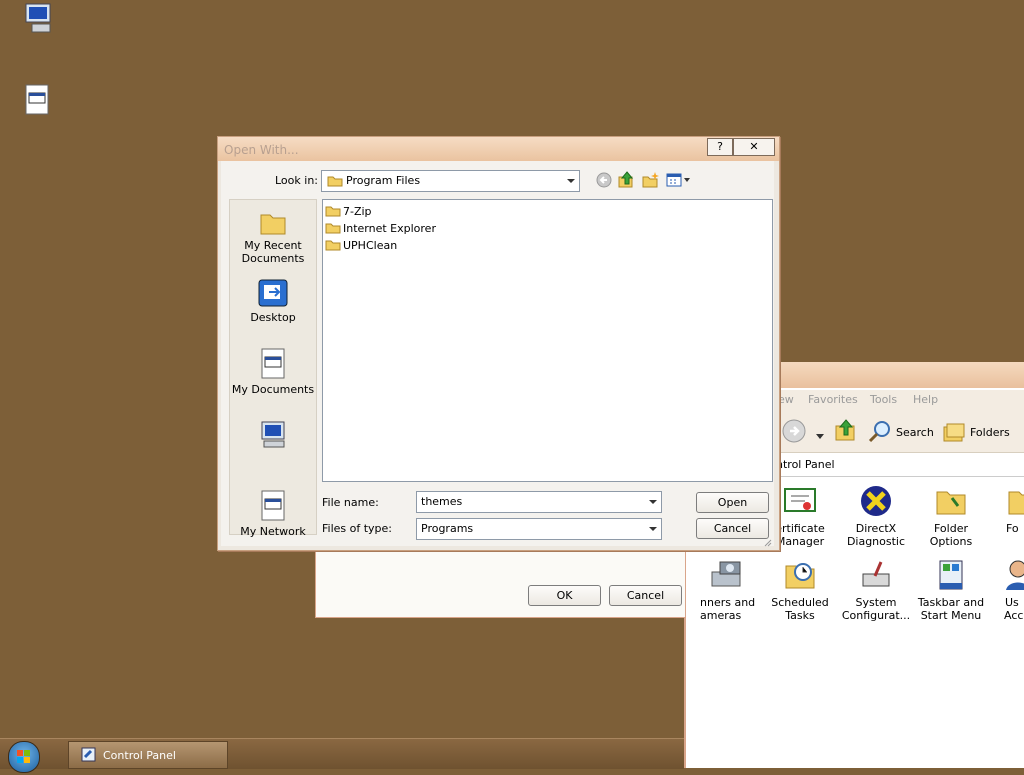 The height and width of the screenshot is (775, 1024). Describe the element at coordinates (273, 505) in the screenshot. I see `my-network-icon` at that location.